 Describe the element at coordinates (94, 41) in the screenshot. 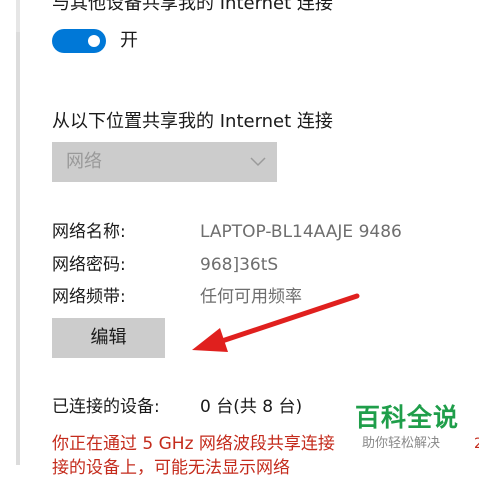

I see `toggle-knob` at that location.